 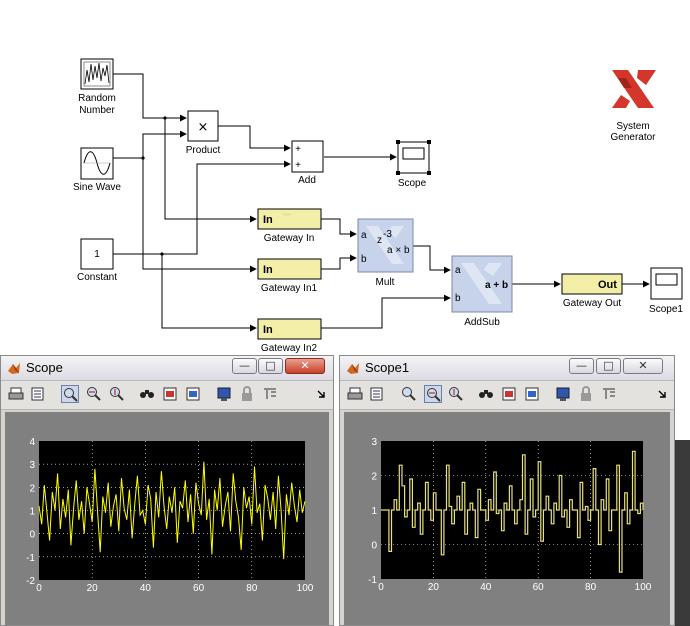 I want to click on y-tick-label: -2, so click(x=30, y=581).